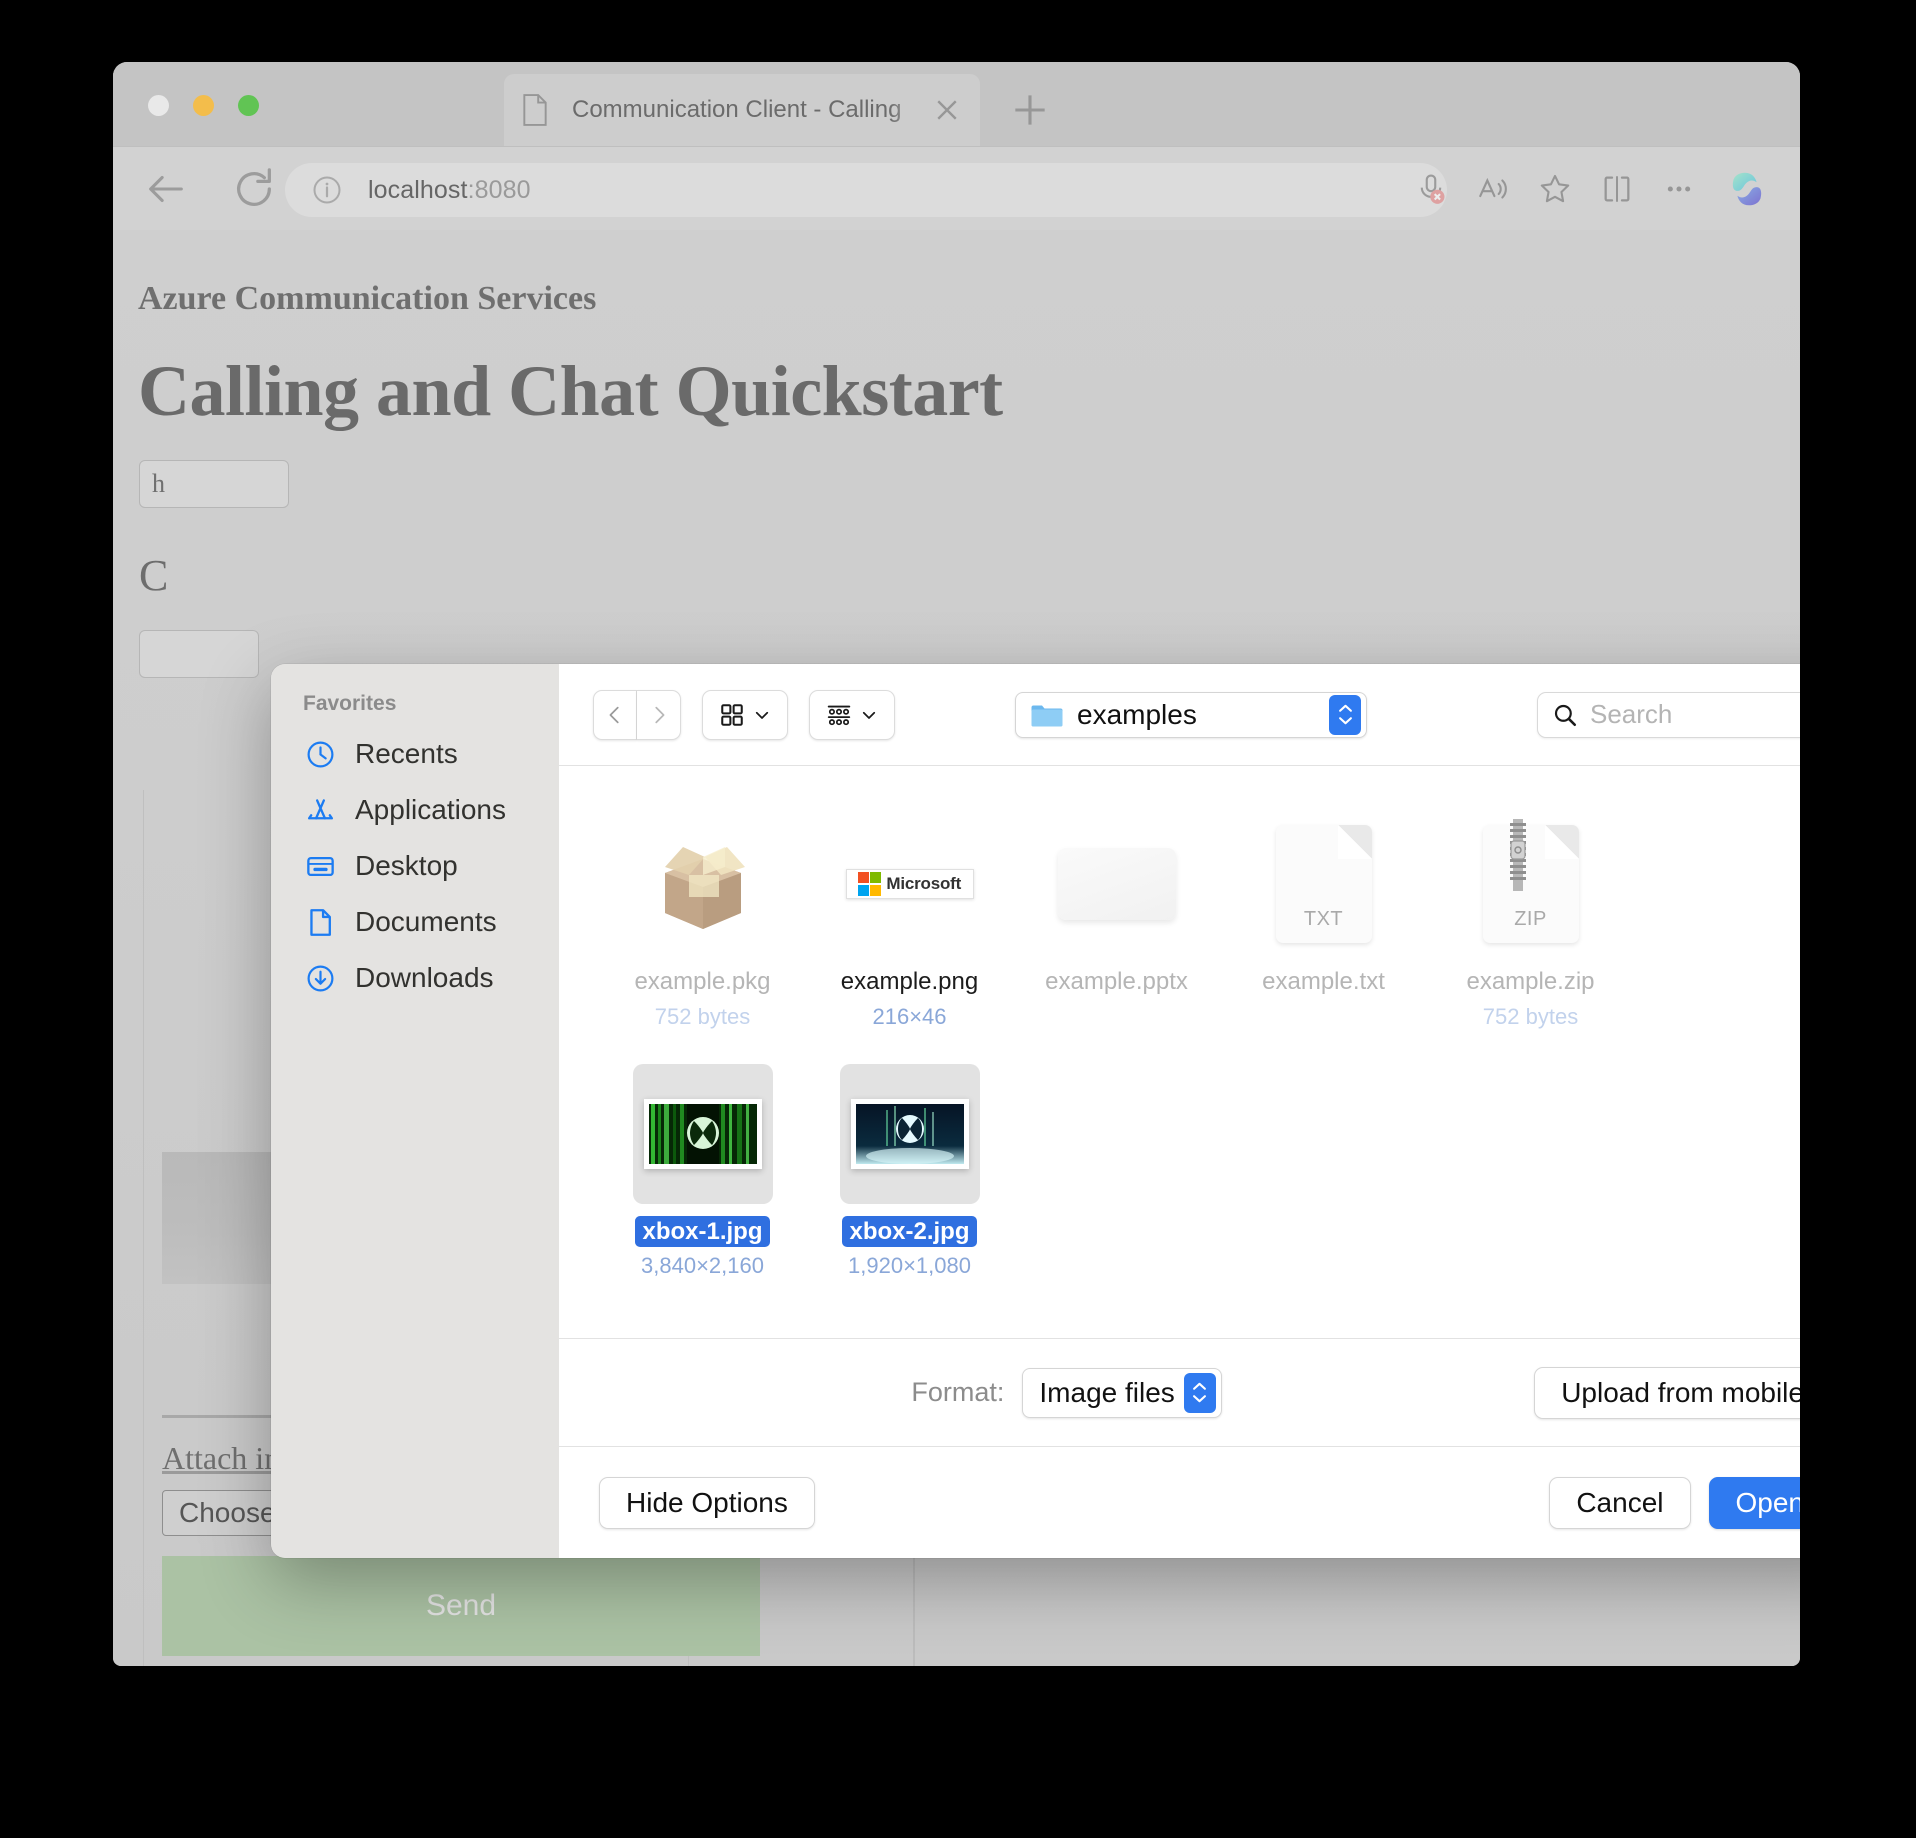 This screenshot has height=1838, width=1916. I want to click on page-brand: Azure Communication Services, so click(367, 298).